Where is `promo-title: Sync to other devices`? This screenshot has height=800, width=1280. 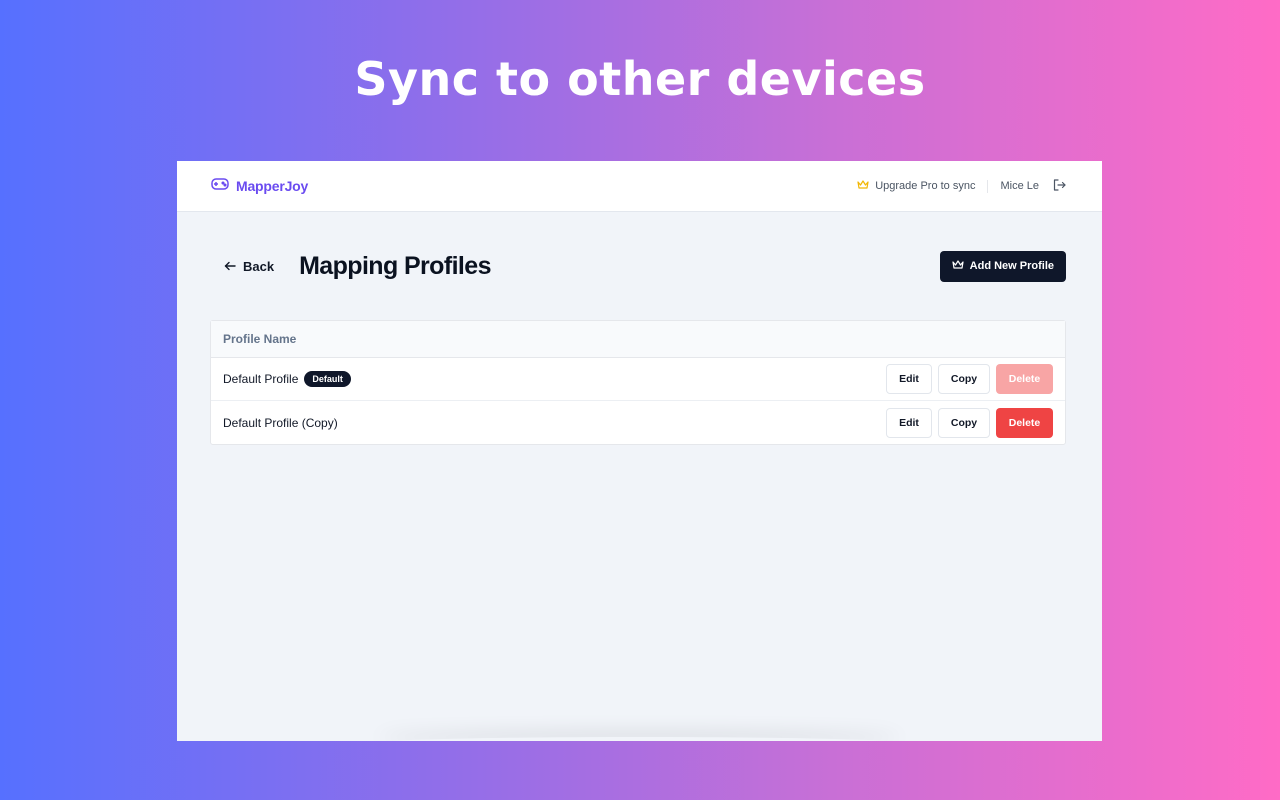 promo-title: Sync to other devices is located at coordinates (640, 79).